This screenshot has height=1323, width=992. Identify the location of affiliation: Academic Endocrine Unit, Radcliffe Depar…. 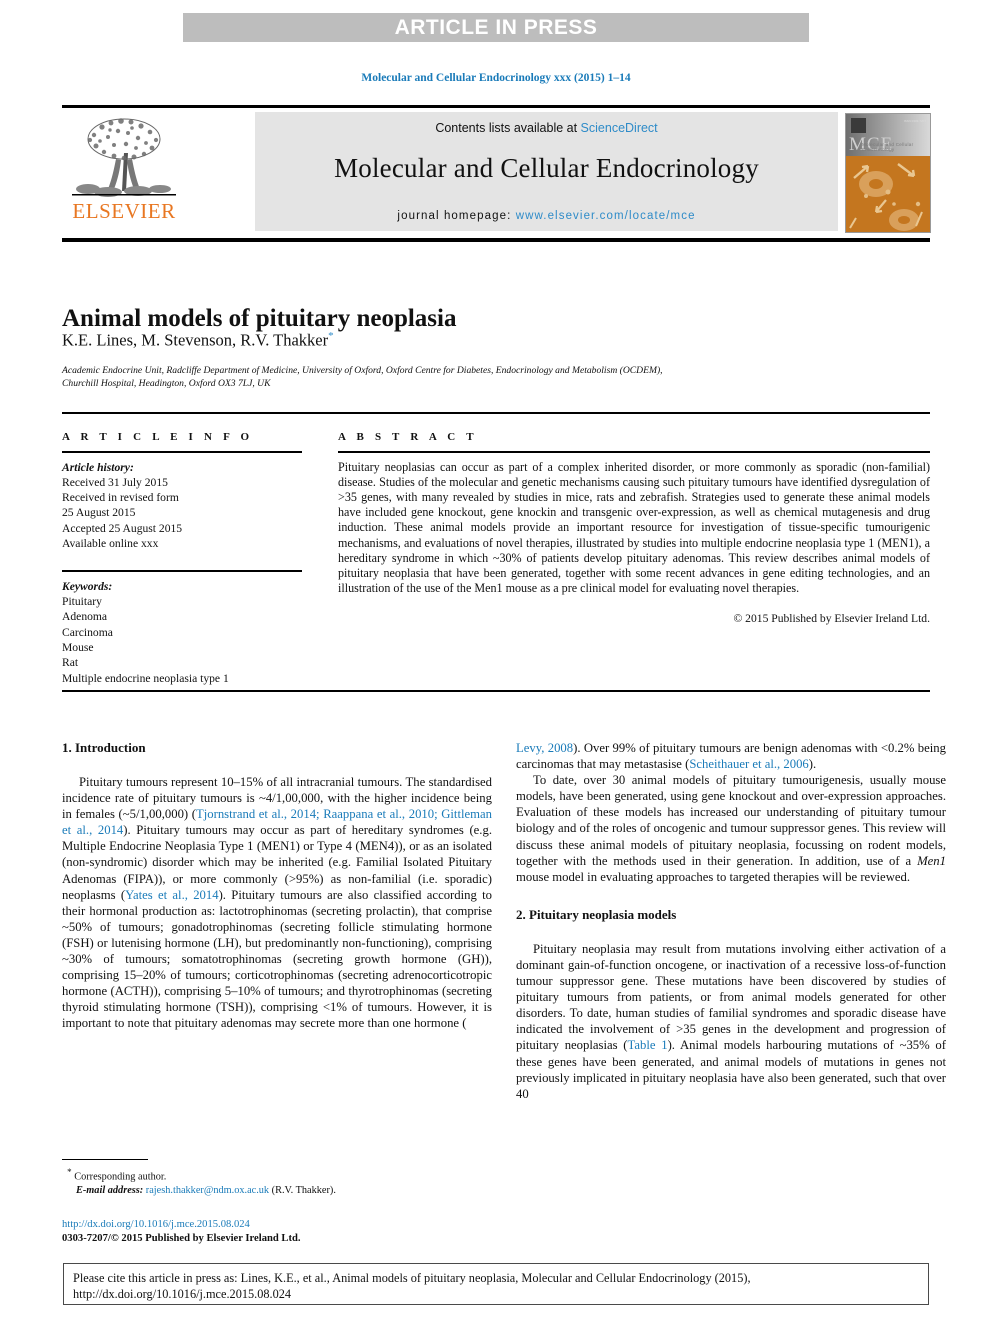
(472, 377).